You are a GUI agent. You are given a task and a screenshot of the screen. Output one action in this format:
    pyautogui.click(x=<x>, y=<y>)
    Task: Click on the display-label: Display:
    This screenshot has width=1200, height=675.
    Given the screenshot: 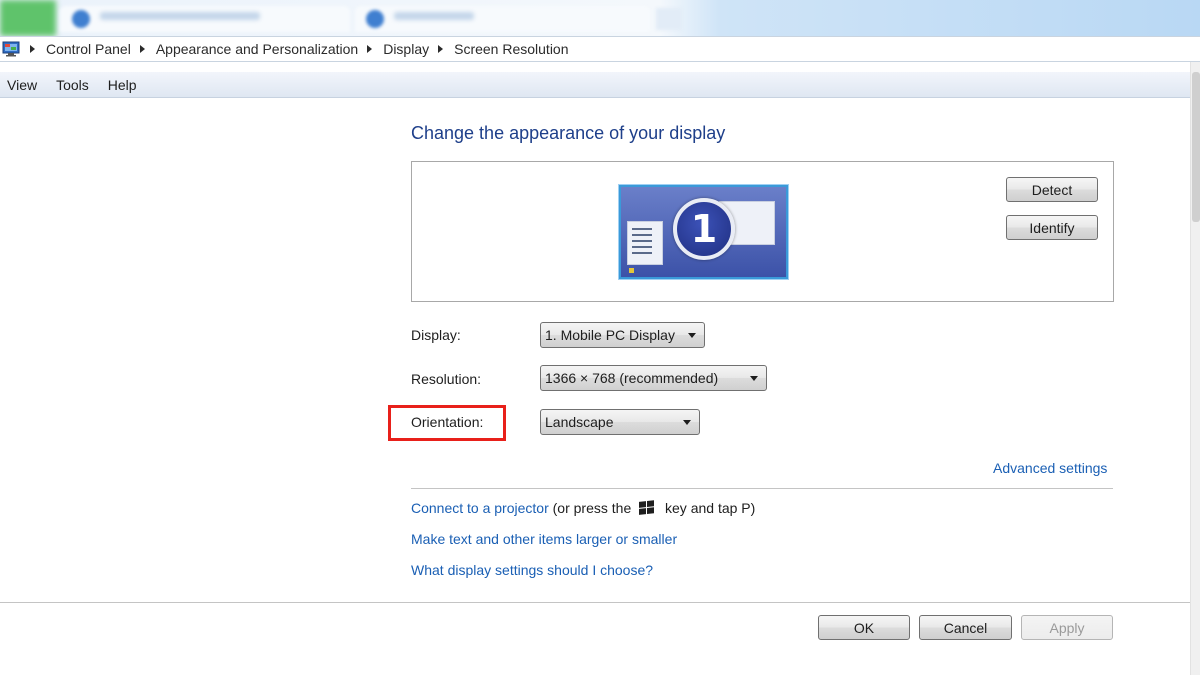 What is the action you would take?
    pyautogui.click(x=436, y=335)
    